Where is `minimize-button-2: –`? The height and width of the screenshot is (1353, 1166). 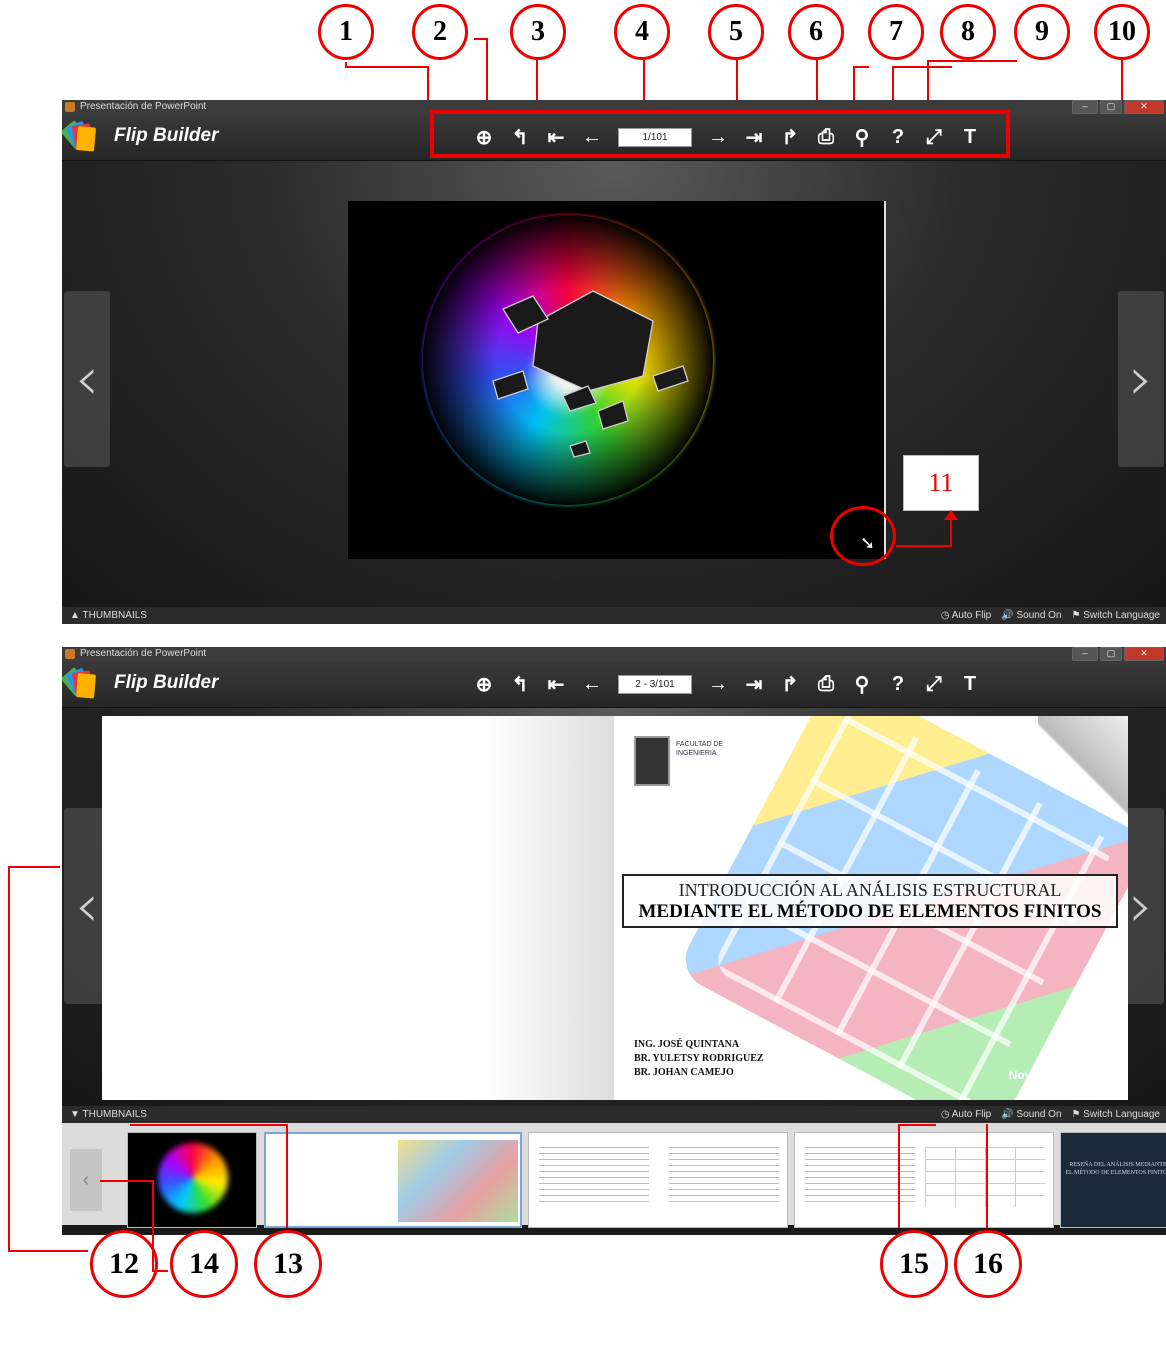 minimize-button-2: – is located at coordinates (1085, 654).